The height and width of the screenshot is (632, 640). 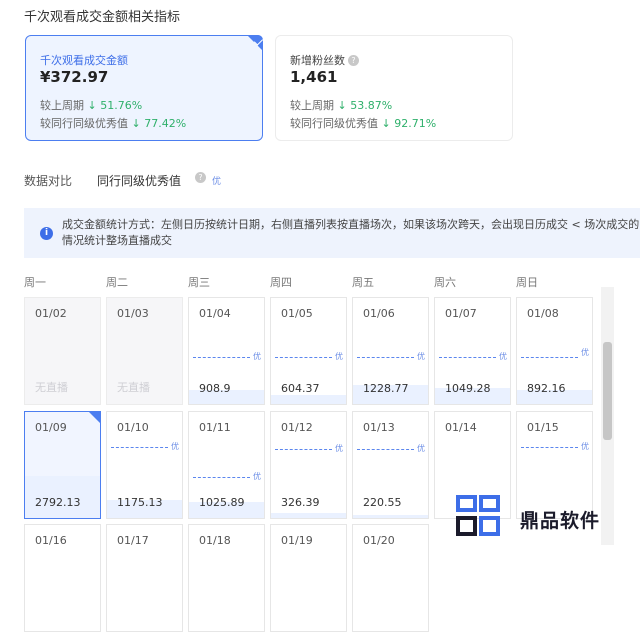 What do you see at coordinates (117, 282) in the screenshot?
I see `weekday-label: 周二` at bounding box center [117, 282].